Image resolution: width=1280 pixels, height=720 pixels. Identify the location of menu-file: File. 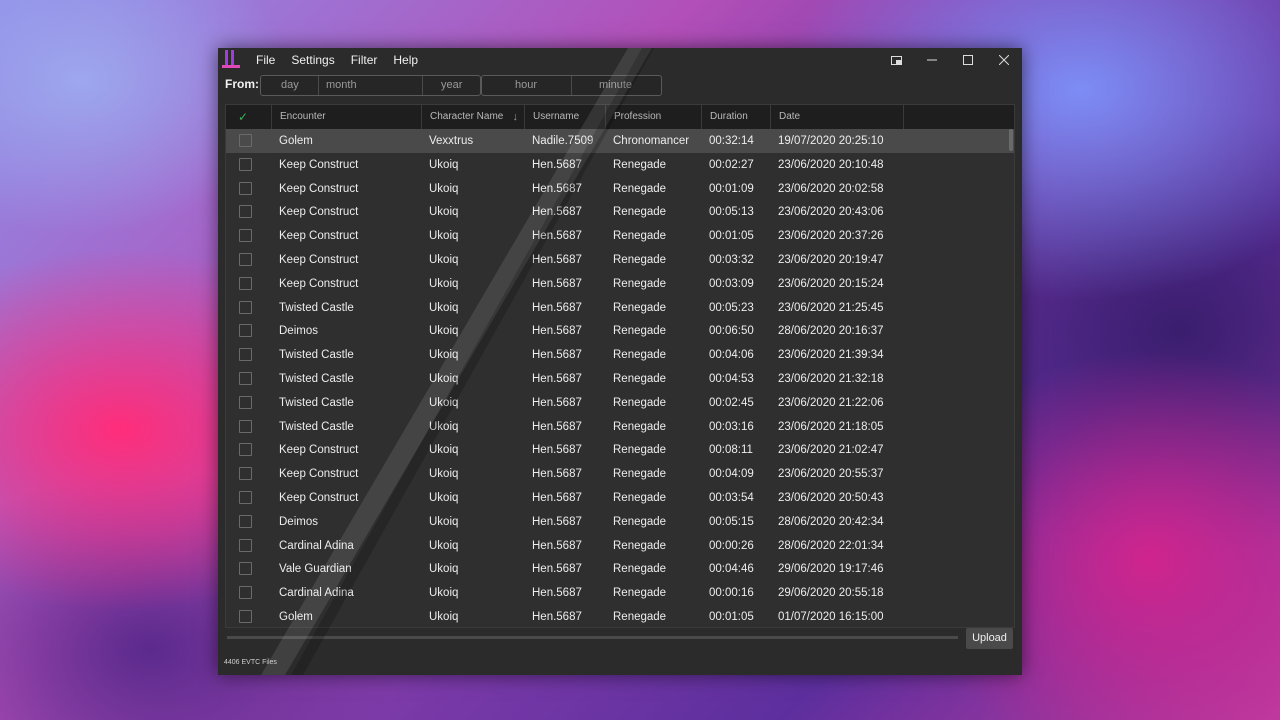
(265, 60).